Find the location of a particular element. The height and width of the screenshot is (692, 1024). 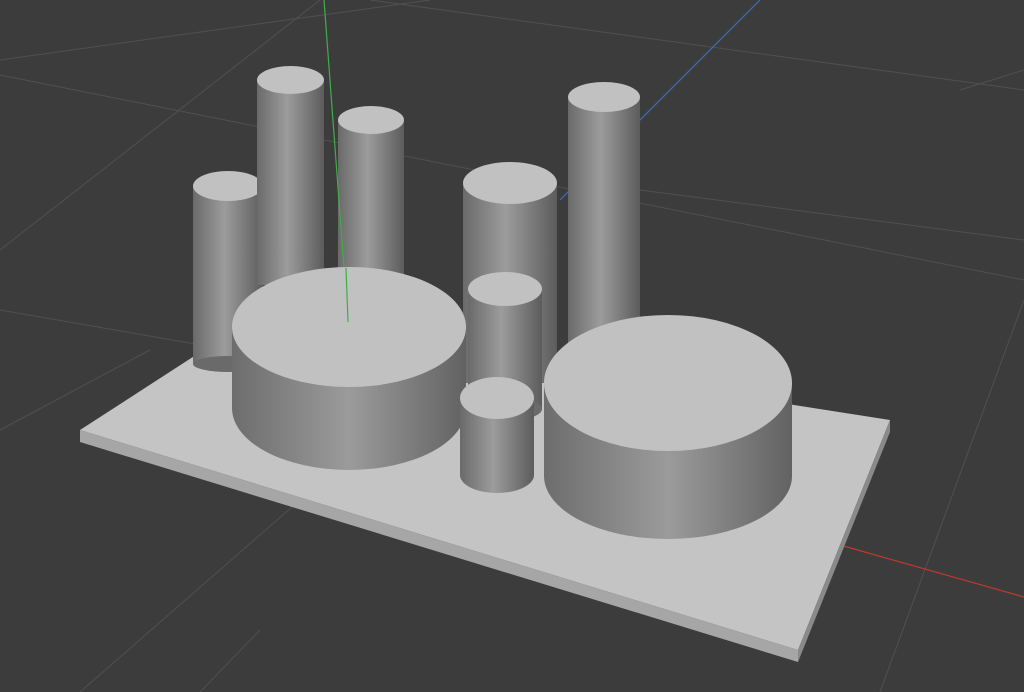

large-cylinder-right is located at coordinates (668, 427).